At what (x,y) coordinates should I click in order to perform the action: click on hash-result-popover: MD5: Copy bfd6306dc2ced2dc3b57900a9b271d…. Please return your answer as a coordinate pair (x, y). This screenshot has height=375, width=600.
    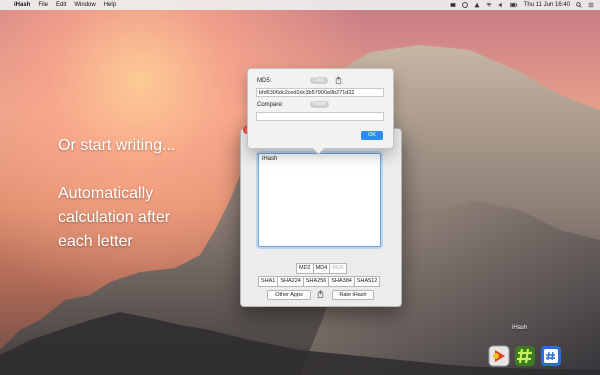
    Looking at the image, I should click on (320, 111).